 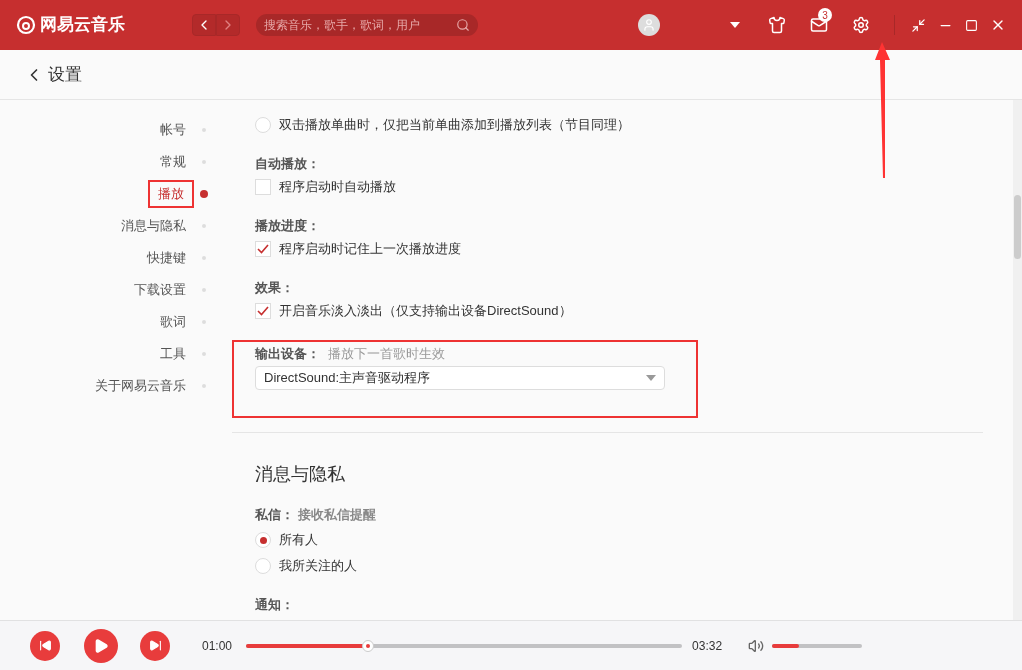 I want to click on search-icon, so click(x=463, y=25).